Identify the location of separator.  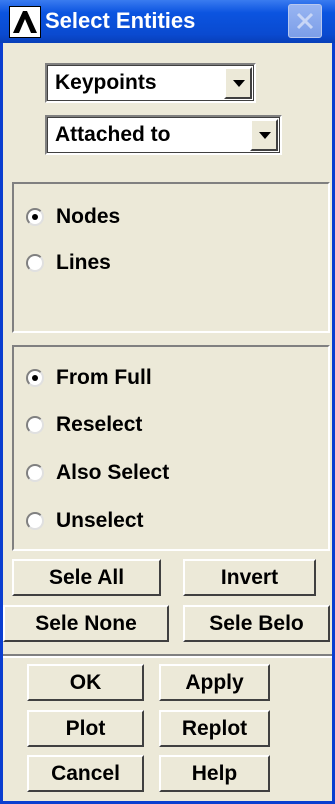
(167, 656).